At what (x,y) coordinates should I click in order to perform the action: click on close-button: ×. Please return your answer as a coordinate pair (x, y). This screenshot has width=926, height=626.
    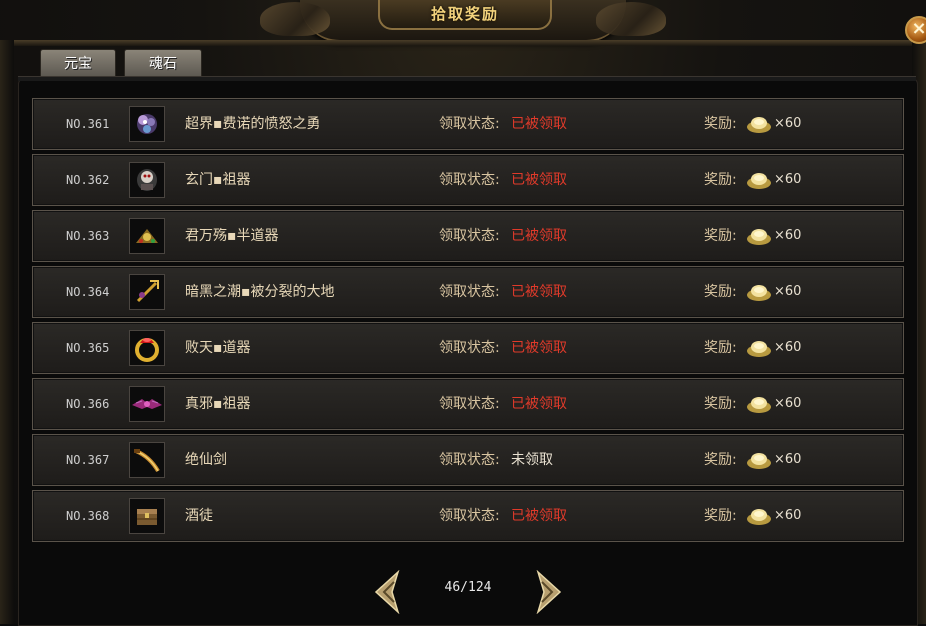
    Looking at the image, I should click on (915, 30).